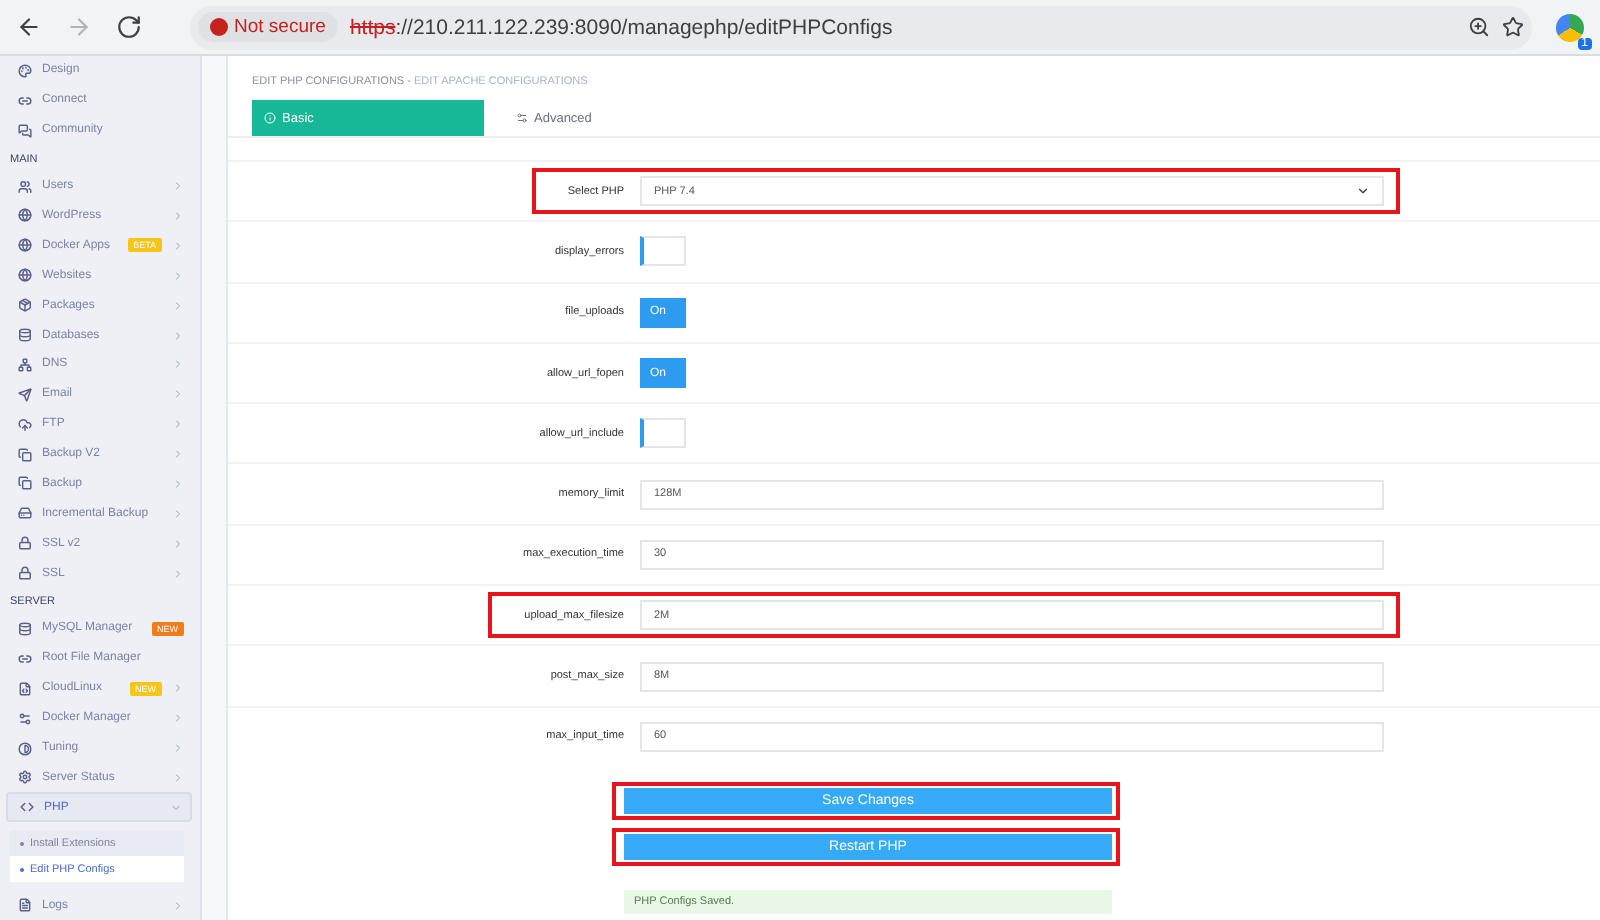 The image size is (1600, 920). I want to click on info-icon, so click(270, 118).